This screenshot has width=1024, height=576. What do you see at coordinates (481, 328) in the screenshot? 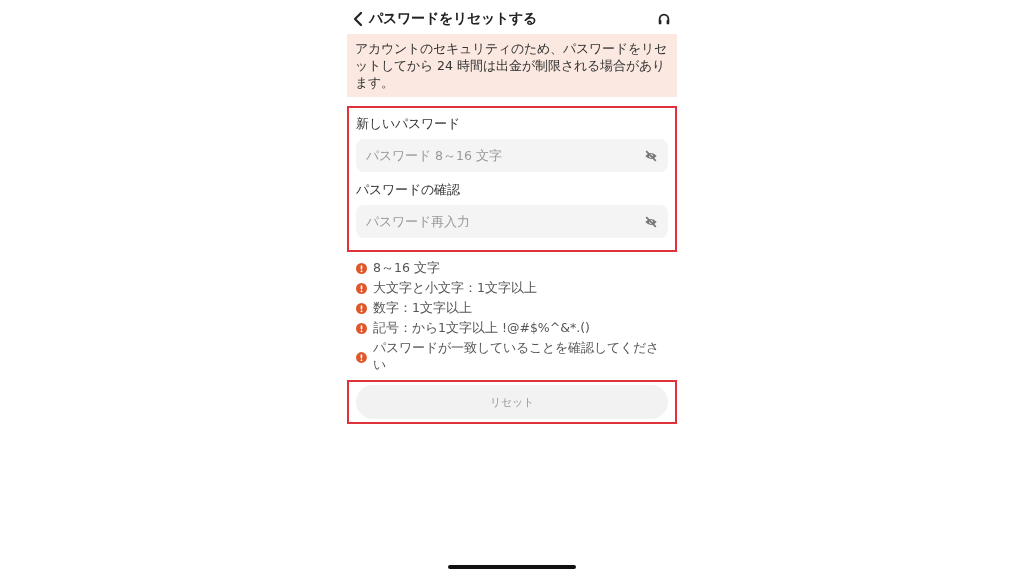
I see `rule-text: 記号：から1文字以上 !@#$%^&*.()` at bounding box center [481, 328].